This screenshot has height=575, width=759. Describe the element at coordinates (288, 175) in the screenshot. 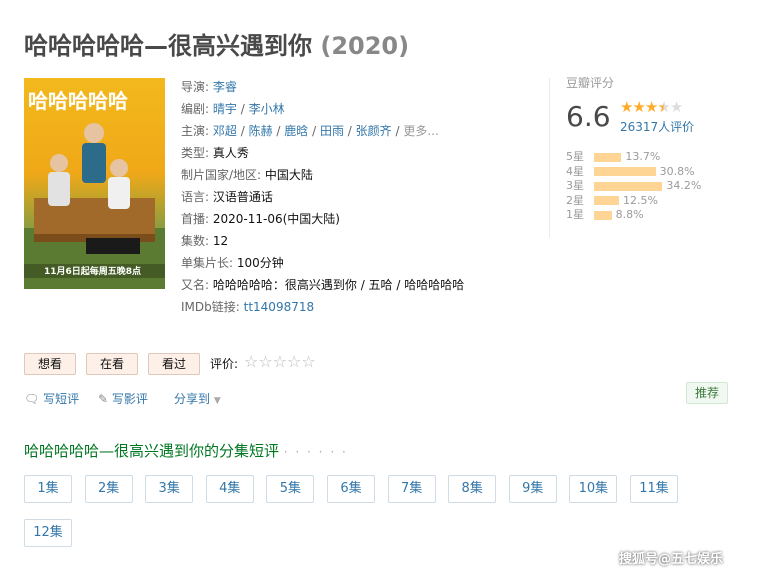

I see `country-value: 中国大陆` at that location.